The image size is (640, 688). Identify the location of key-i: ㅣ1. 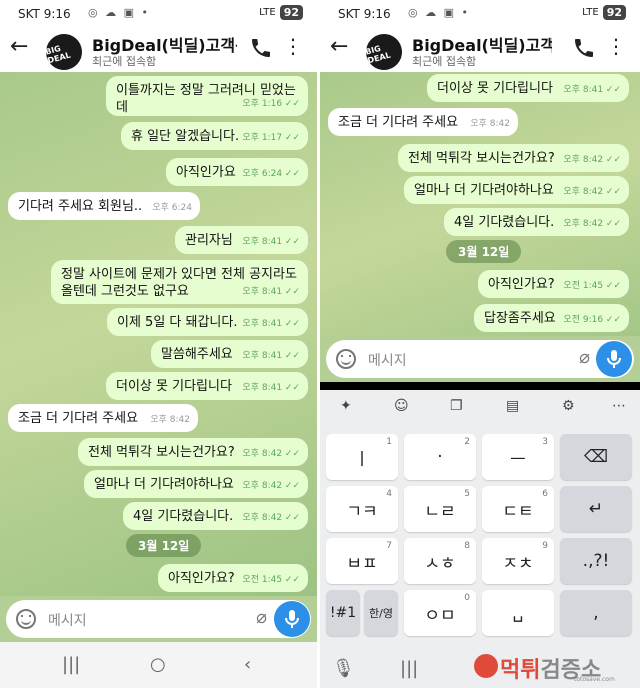
(362, 457).